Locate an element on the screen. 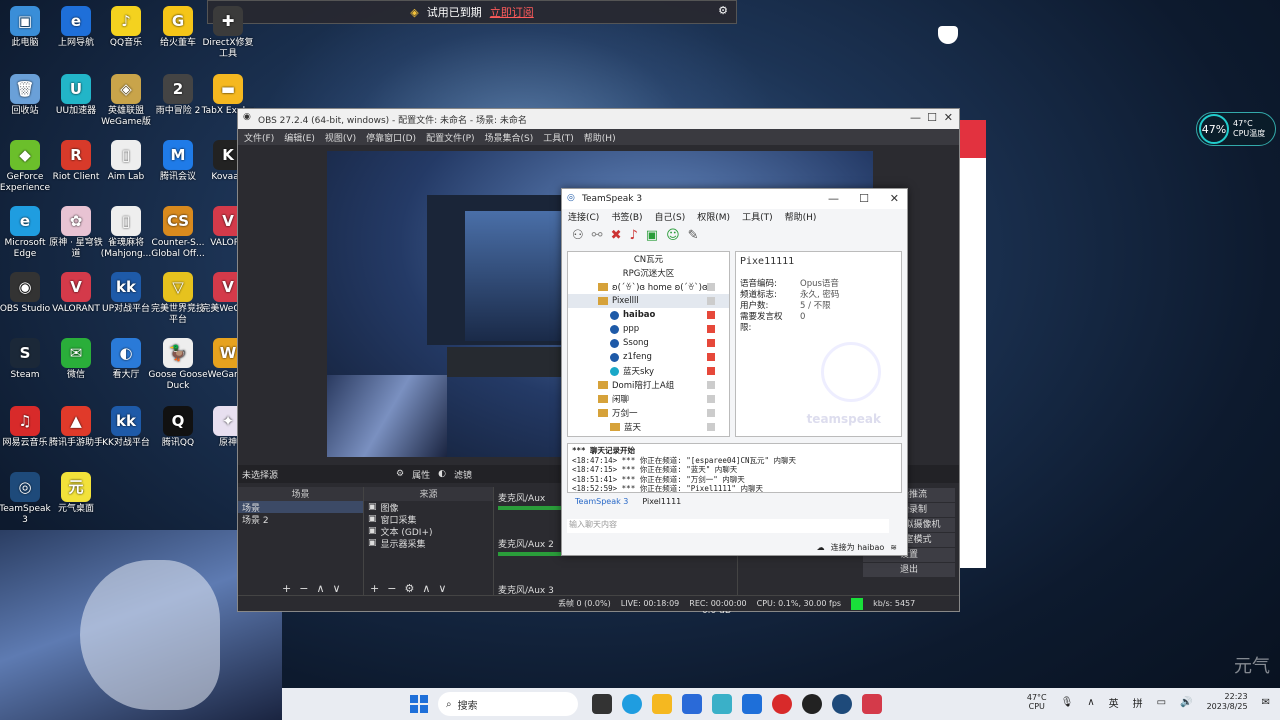  clock: 22:23 2023/8/25 is located at coordinates (1227, 702).